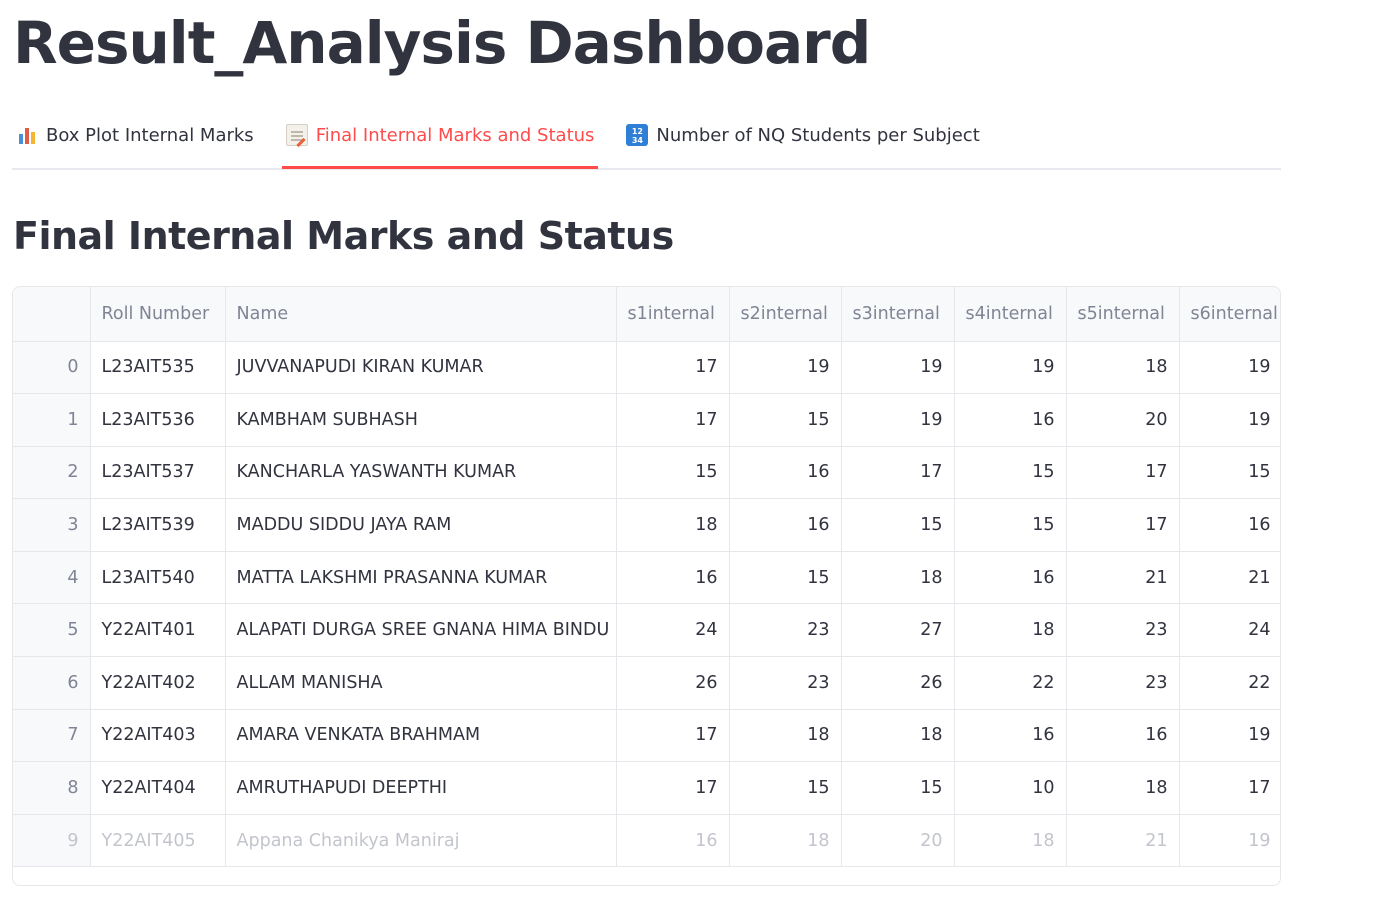 Image resolution: width=1374 pixels, height=924 pixels. What do you see at coordinates (785, 368) in the screenshot?
I see `s2internal-cell: 19` at bounding box center [785, 368].